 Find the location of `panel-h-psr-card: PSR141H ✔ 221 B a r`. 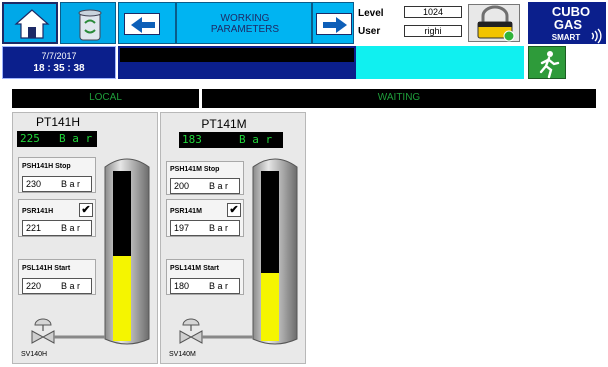

panel-h-psr-card: PSR141H ✔ 221 B a r is located at coordinates (57, 218).